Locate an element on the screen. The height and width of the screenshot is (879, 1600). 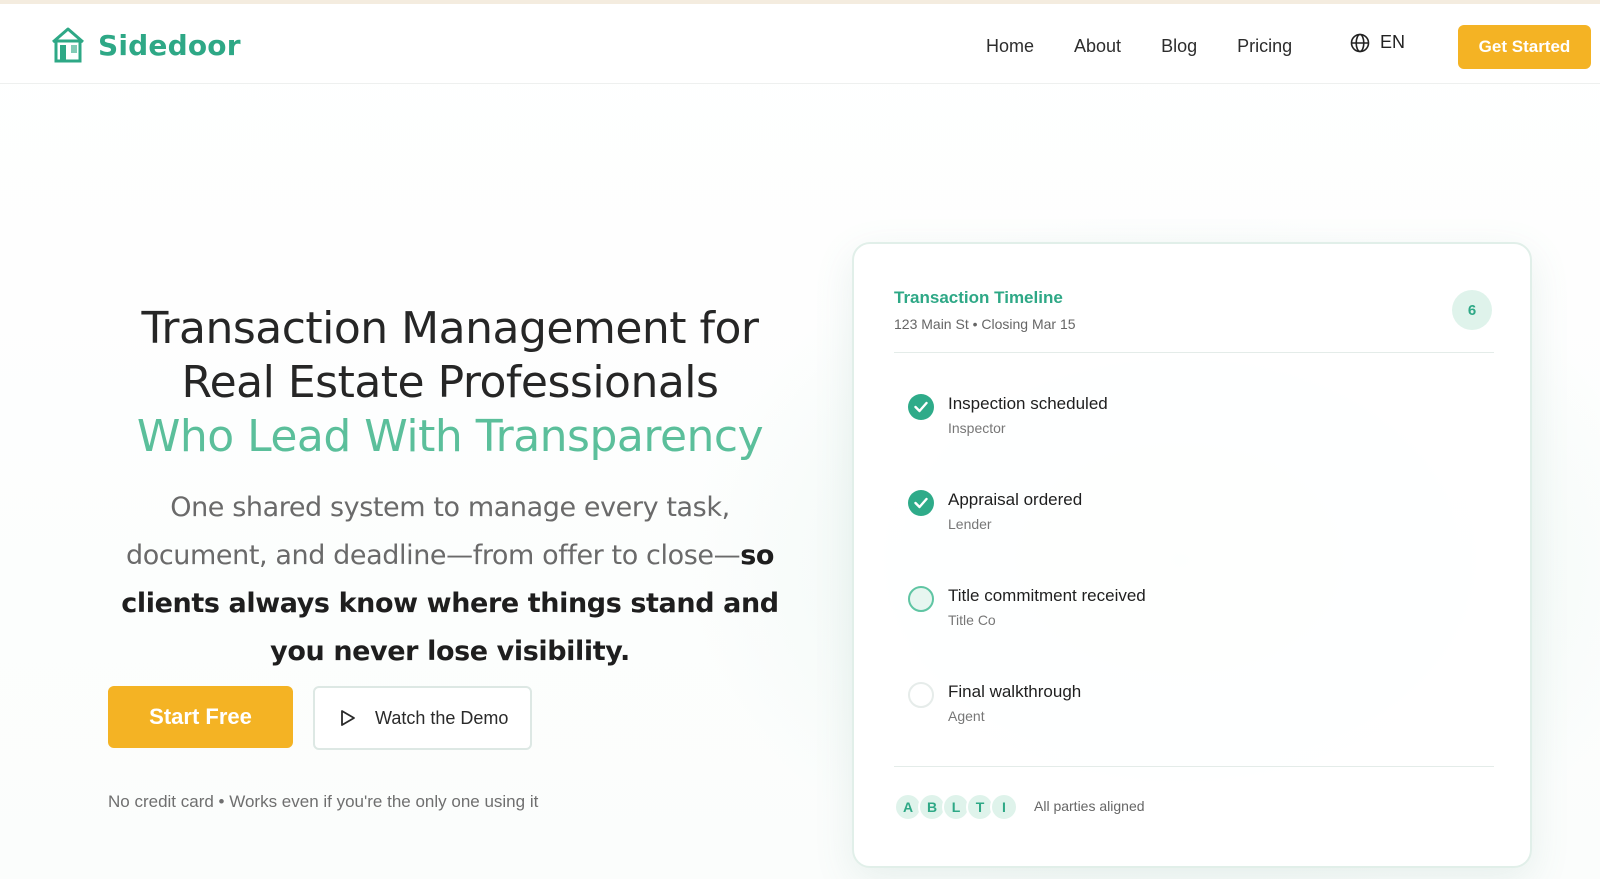
globe-icon is located at coordinates (1360, 42).